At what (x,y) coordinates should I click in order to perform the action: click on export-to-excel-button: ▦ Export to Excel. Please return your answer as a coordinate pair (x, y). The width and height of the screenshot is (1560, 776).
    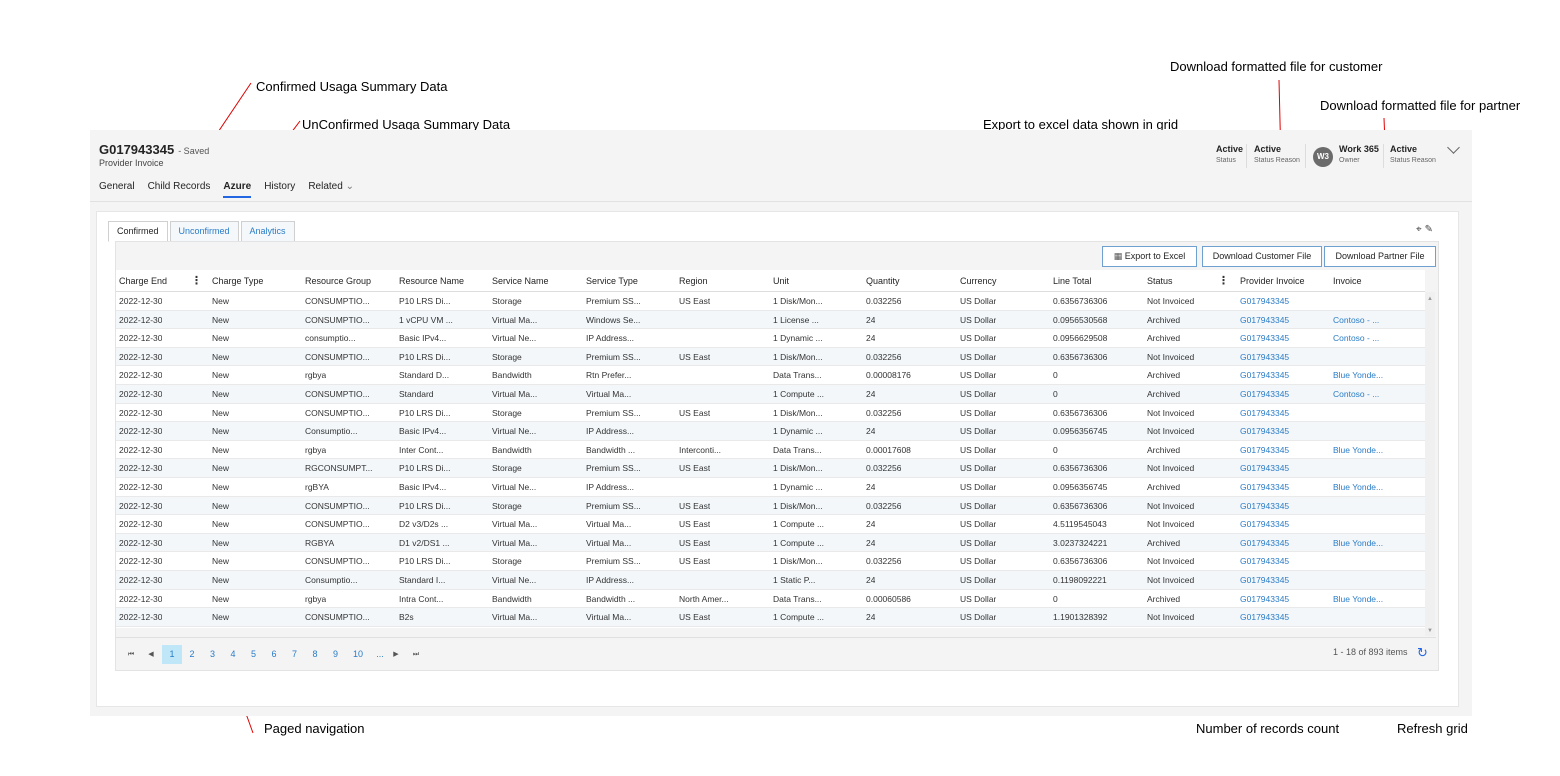
    Looking at the image, I should click on (1149, 256).